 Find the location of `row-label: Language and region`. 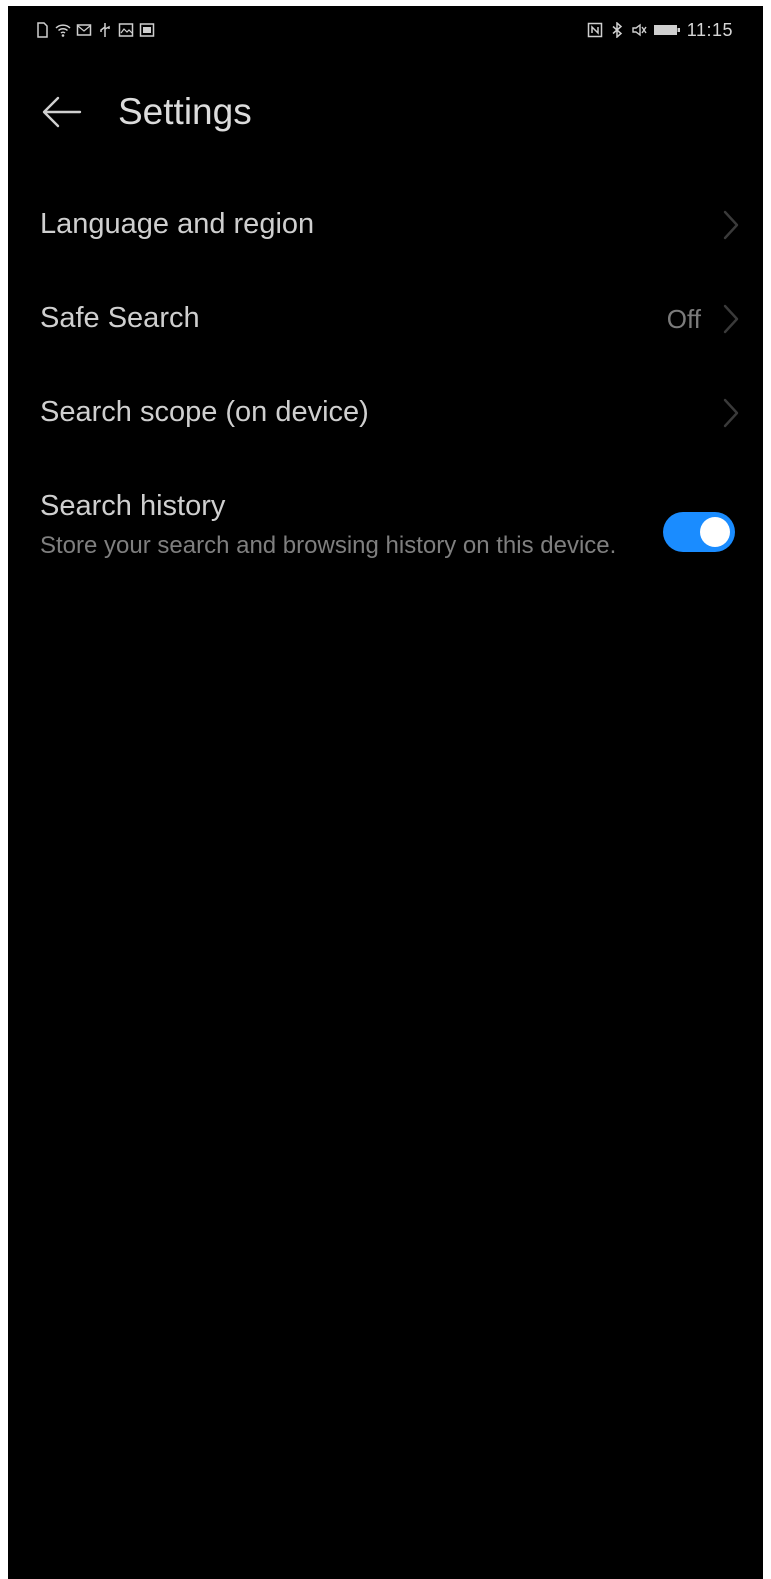

row-label: Language and region is located at coordinates (177, 224).